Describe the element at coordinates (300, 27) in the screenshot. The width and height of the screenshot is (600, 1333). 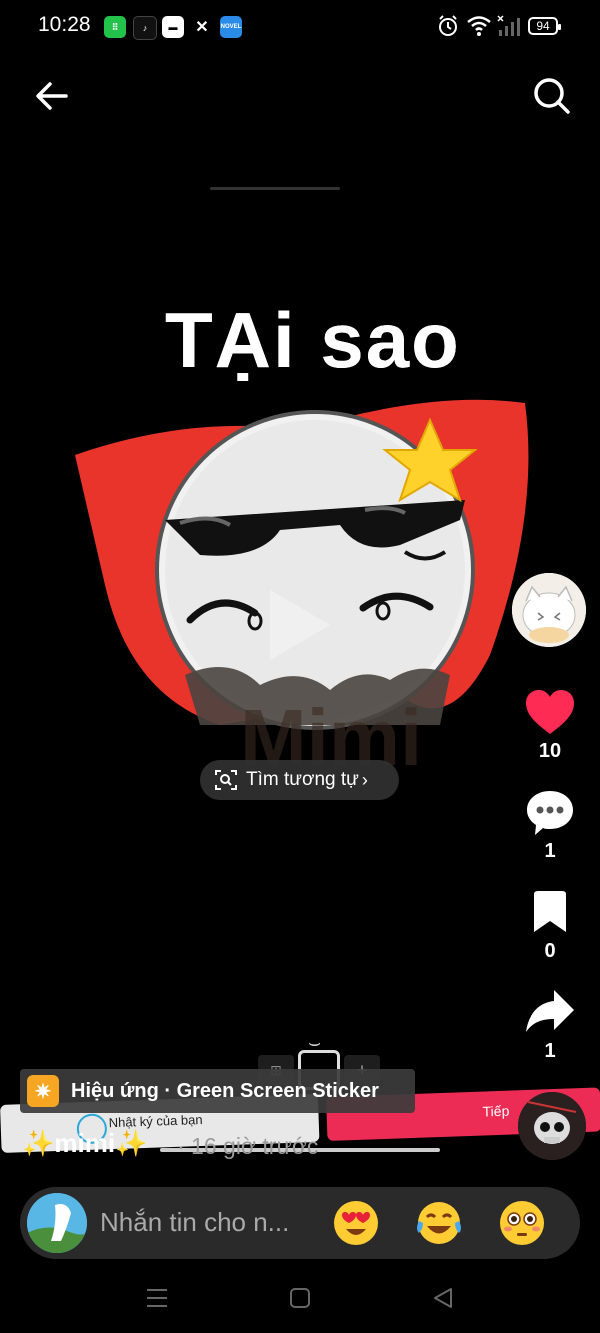
I see `status-bar: 10:28 ⠿ ♪ ▬ ✕ NOVEL 94` at that location.